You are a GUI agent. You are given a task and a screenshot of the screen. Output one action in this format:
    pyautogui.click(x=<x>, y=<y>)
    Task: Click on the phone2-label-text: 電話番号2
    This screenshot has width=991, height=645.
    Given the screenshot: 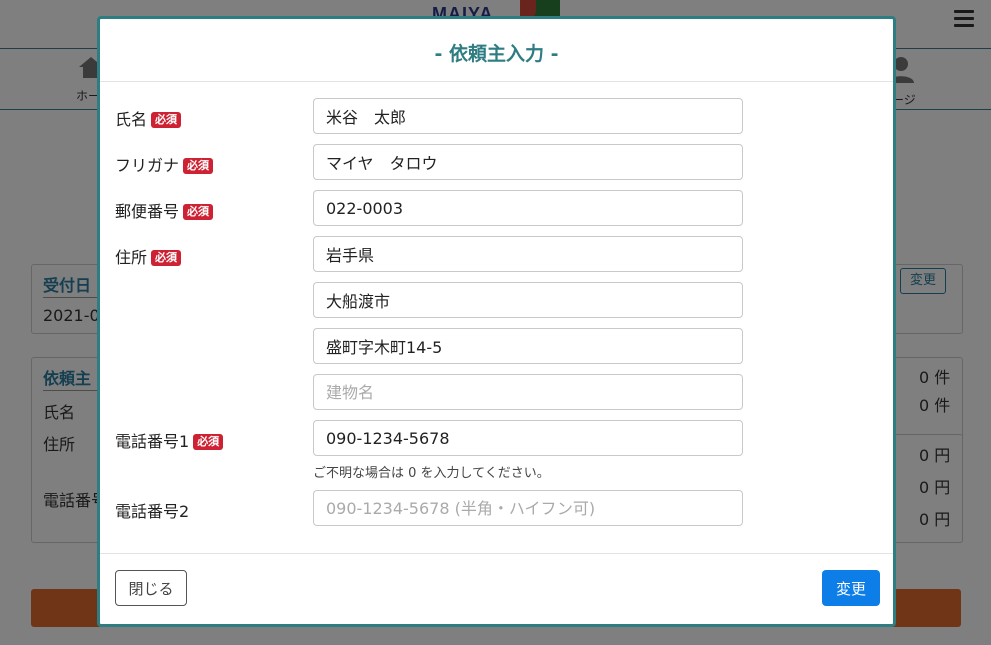 What is the action you would take?
    pyautogui.click(x=152, y=511)
    